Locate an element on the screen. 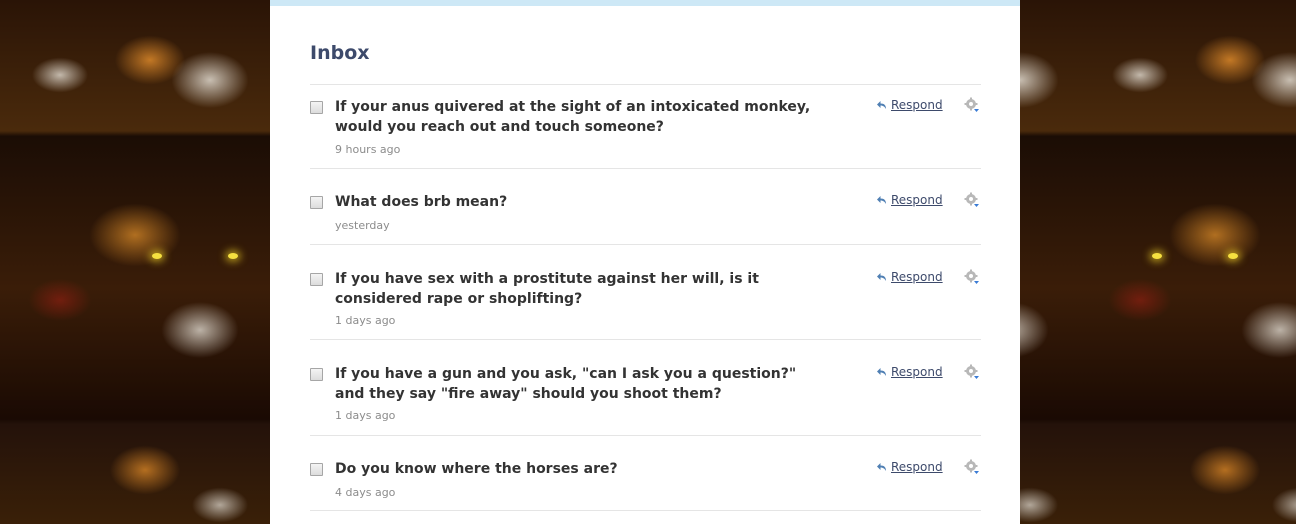 The height and width of the screenshot is (524, 1296). timestamp: 4 days ago is located at coordinates (365, 492).